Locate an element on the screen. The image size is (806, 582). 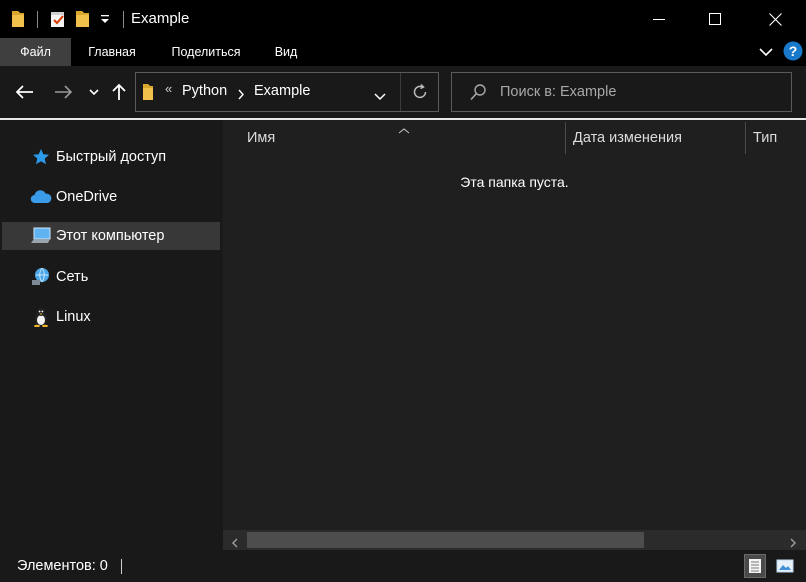
minimize-icon is located at coordinates (659, 19).